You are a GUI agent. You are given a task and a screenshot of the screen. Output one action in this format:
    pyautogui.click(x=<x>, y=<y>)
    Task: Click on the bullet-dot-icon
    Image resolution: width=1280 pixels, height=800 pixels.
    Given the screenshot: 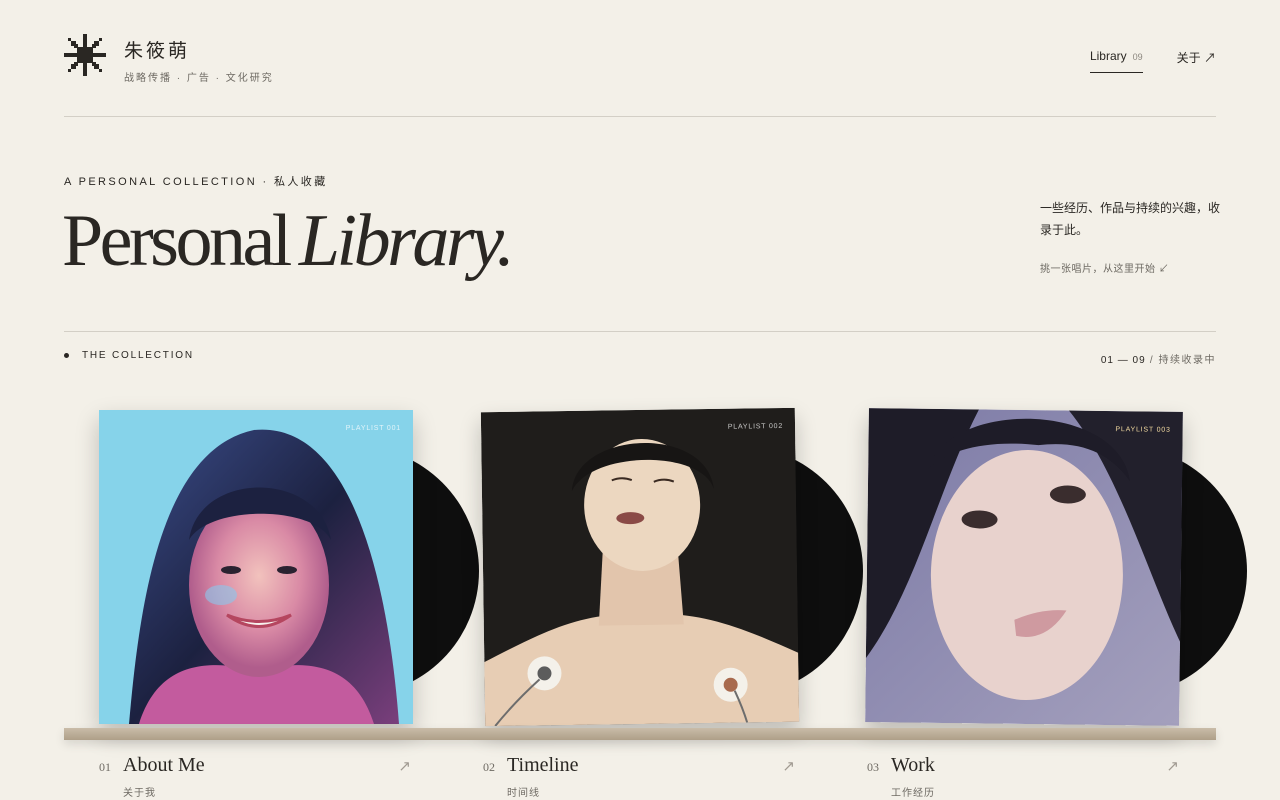 What is the action you would take?
    pyautogui.click(x=66, y=355)
    